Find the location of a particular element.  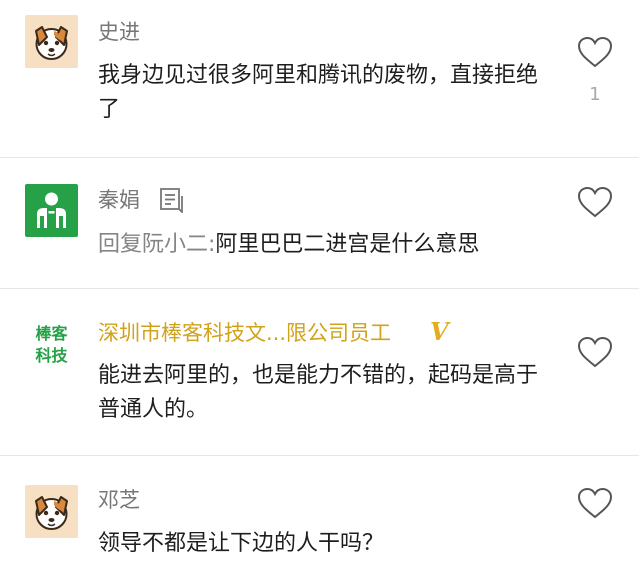

comment-author: 史进 is located at coordinates (119, 32).